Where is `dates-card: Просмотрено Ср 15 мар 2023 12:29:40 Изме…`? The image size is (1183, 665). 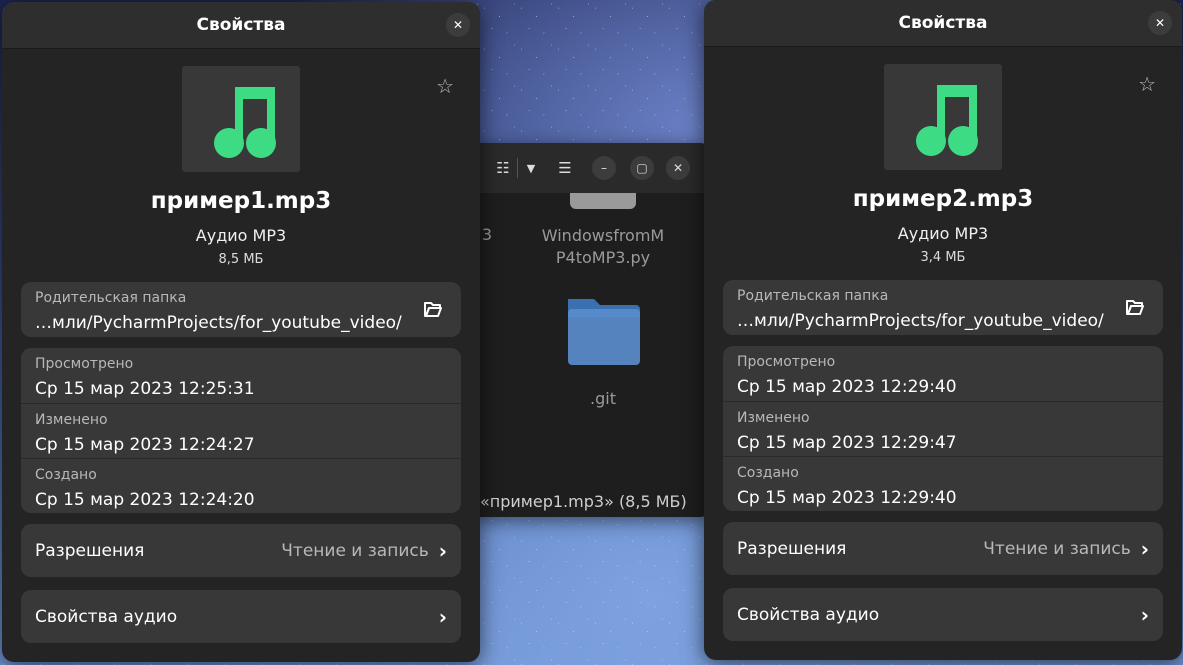 dates-card: Просмотрено Ср 15 мар 2023 12:29:40 Изме… is located at coordinates (943, 428).